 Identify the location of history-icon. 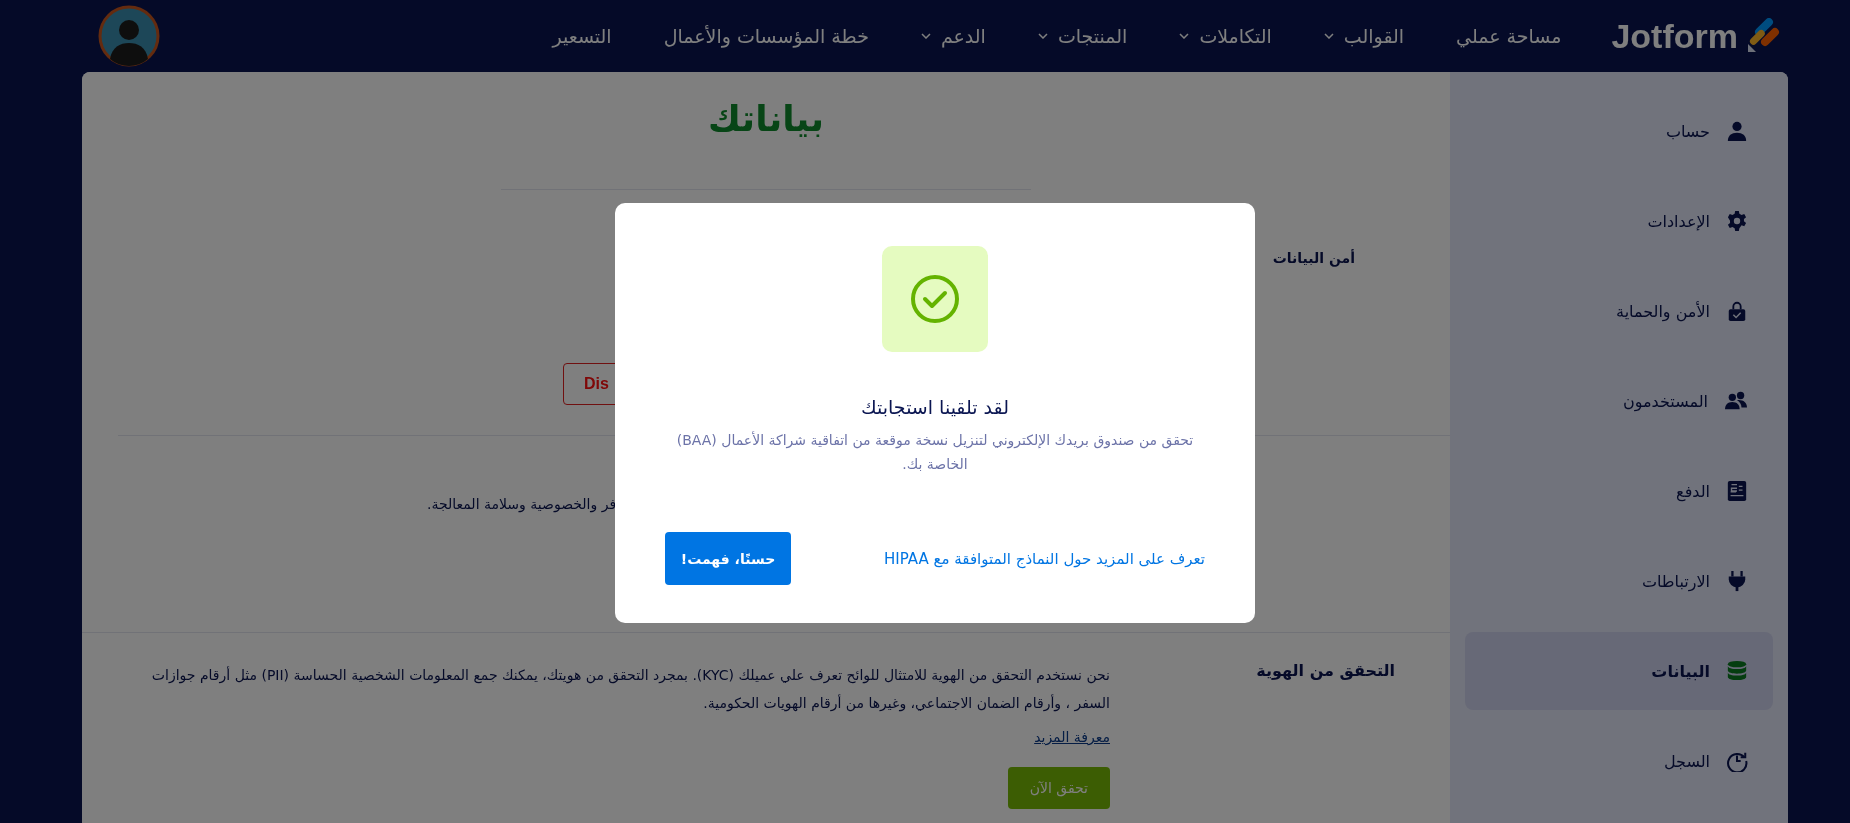
(1737, 761).